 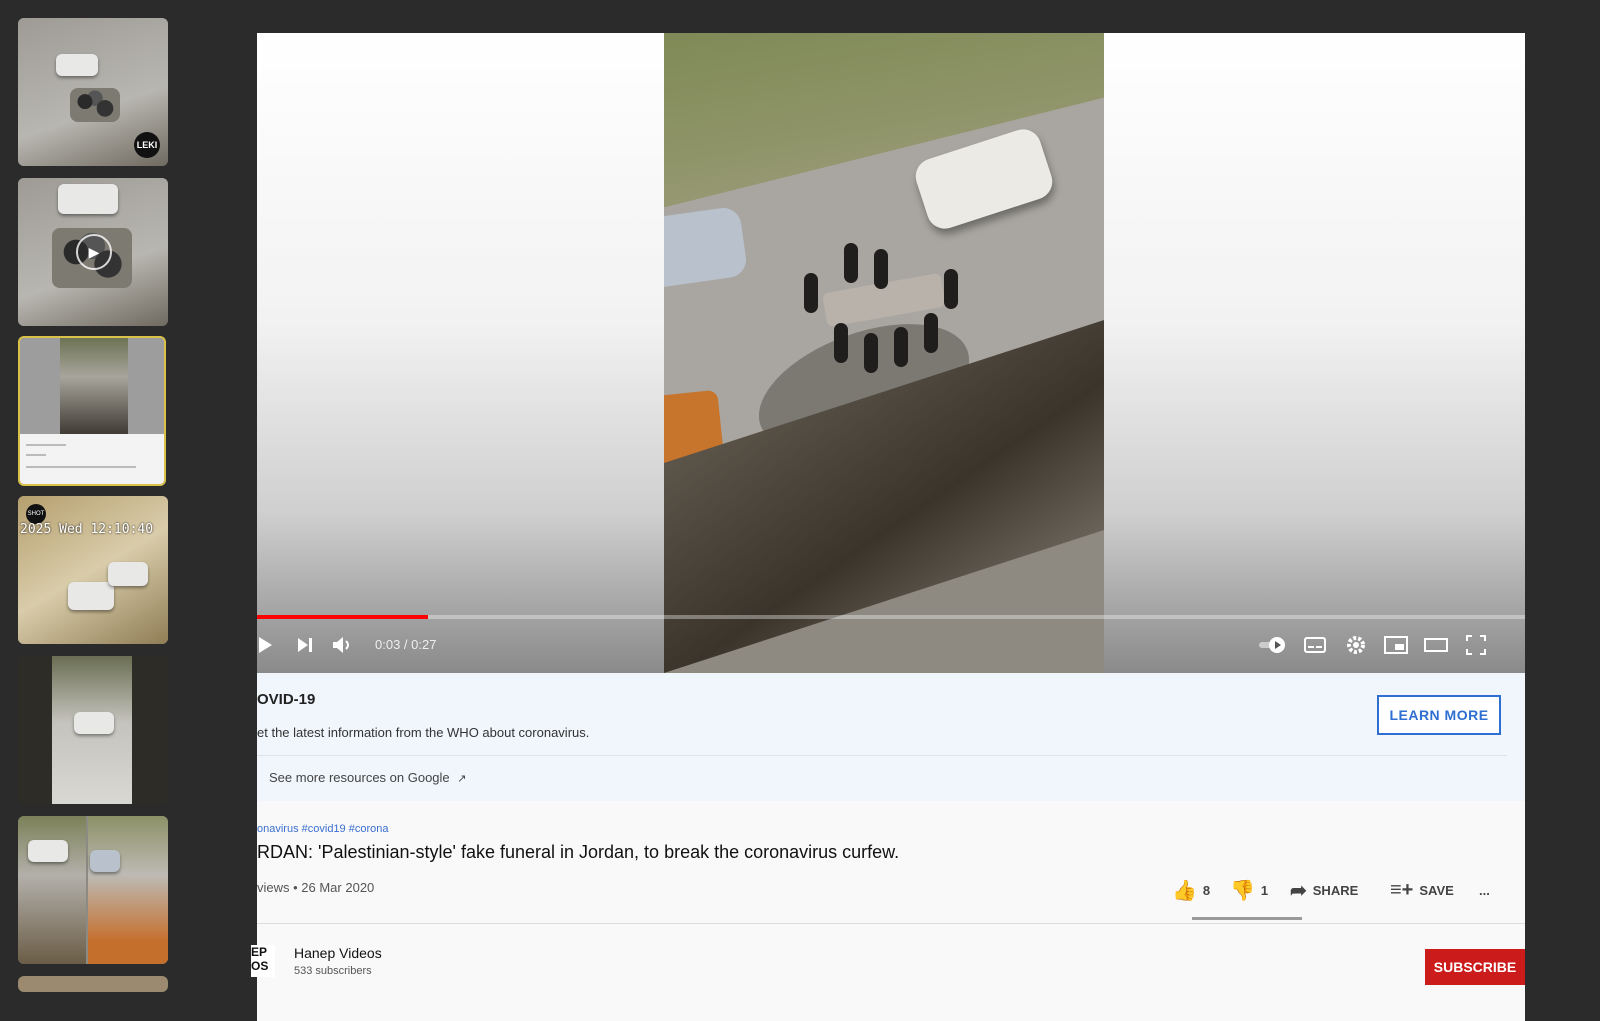 I want to click on channel-logo-badge: LEKI, so click(x=147, y=145).